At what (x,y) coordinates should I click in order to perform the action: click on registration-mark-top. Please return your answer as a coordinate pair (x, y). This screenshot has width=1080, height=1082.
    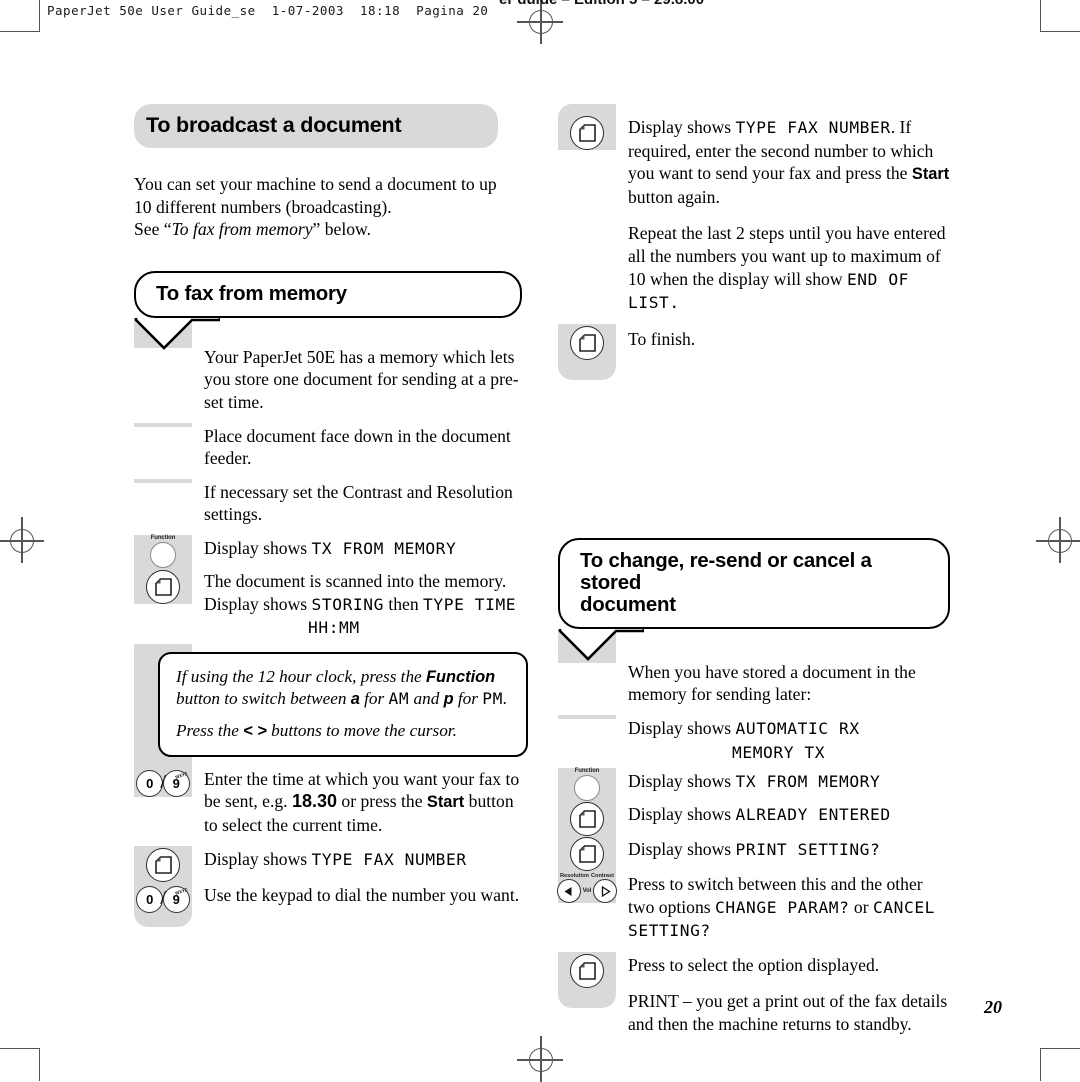
    Looking at the image, I should click on (540, 22).